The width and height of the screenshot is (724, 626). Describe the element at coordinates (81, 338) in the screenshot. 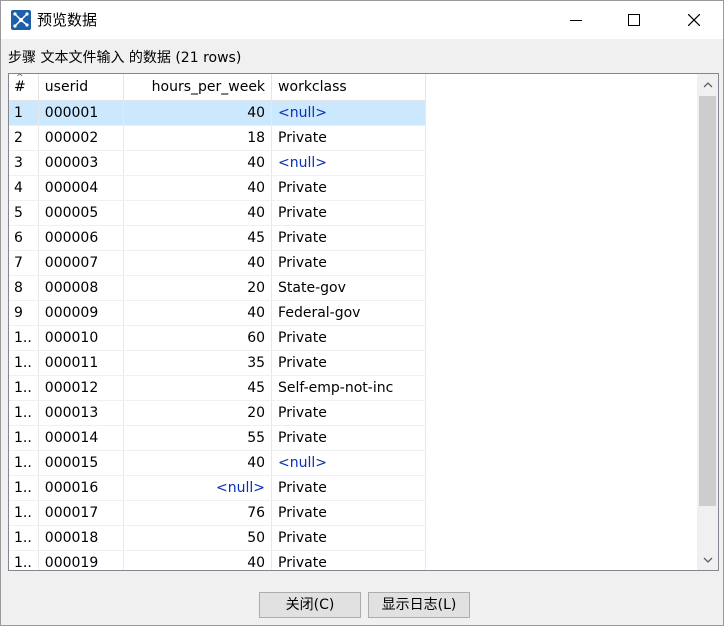

I see `userid-cell: 000010` at that location.